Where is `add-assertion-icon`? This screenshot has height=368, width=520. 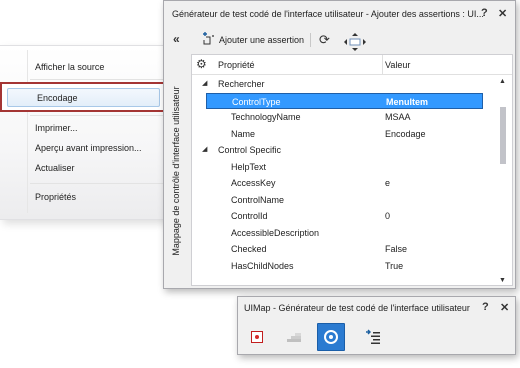 add-assertion-icon is located at coordinates (208, 40).